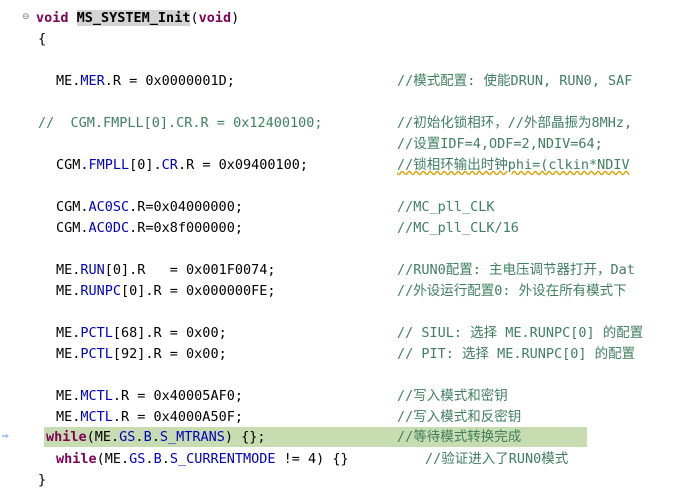  Describe the element at coordinates (42, 480) in the screenshot. I see `code-line-close: }` at that location.